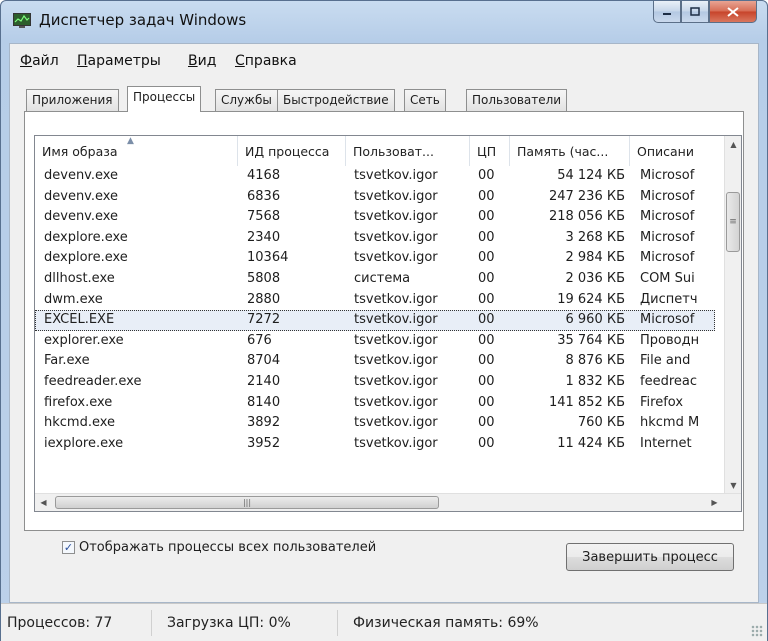 Image resolution: width=768 pixels, height=641 pixels. What do you see at coordinates (22, 20) in the screenshot?
I see `task-manager-icon` at bounding box center [22, 20].